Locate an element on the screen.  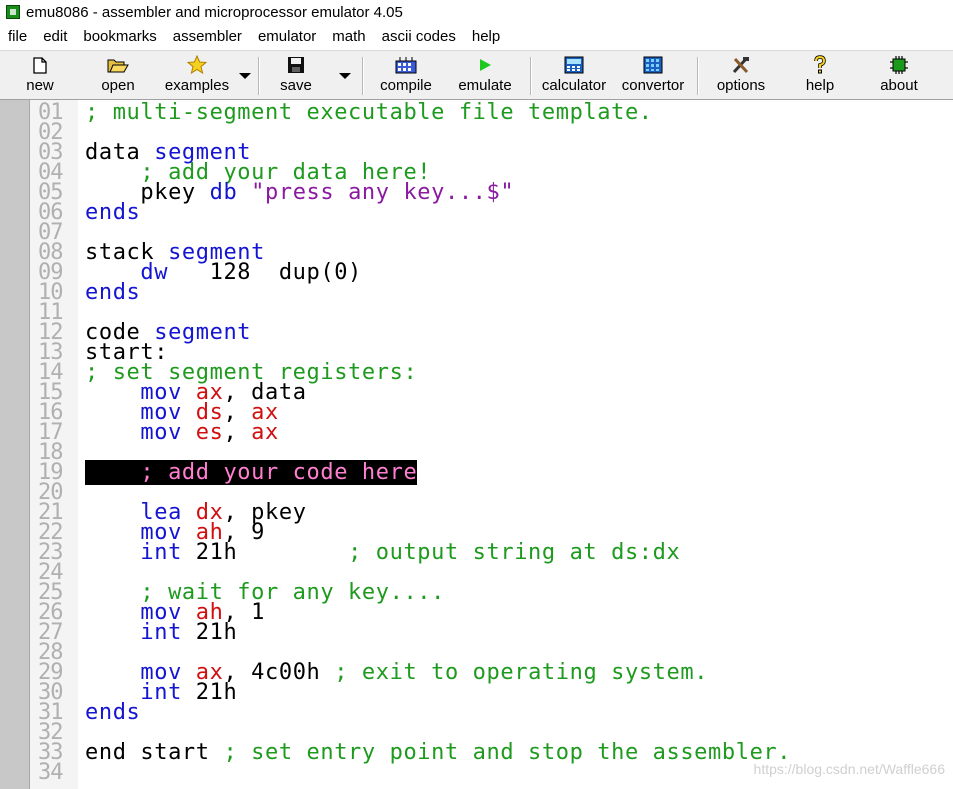
floppy-disk-icon is located at coordinates (296, 65).